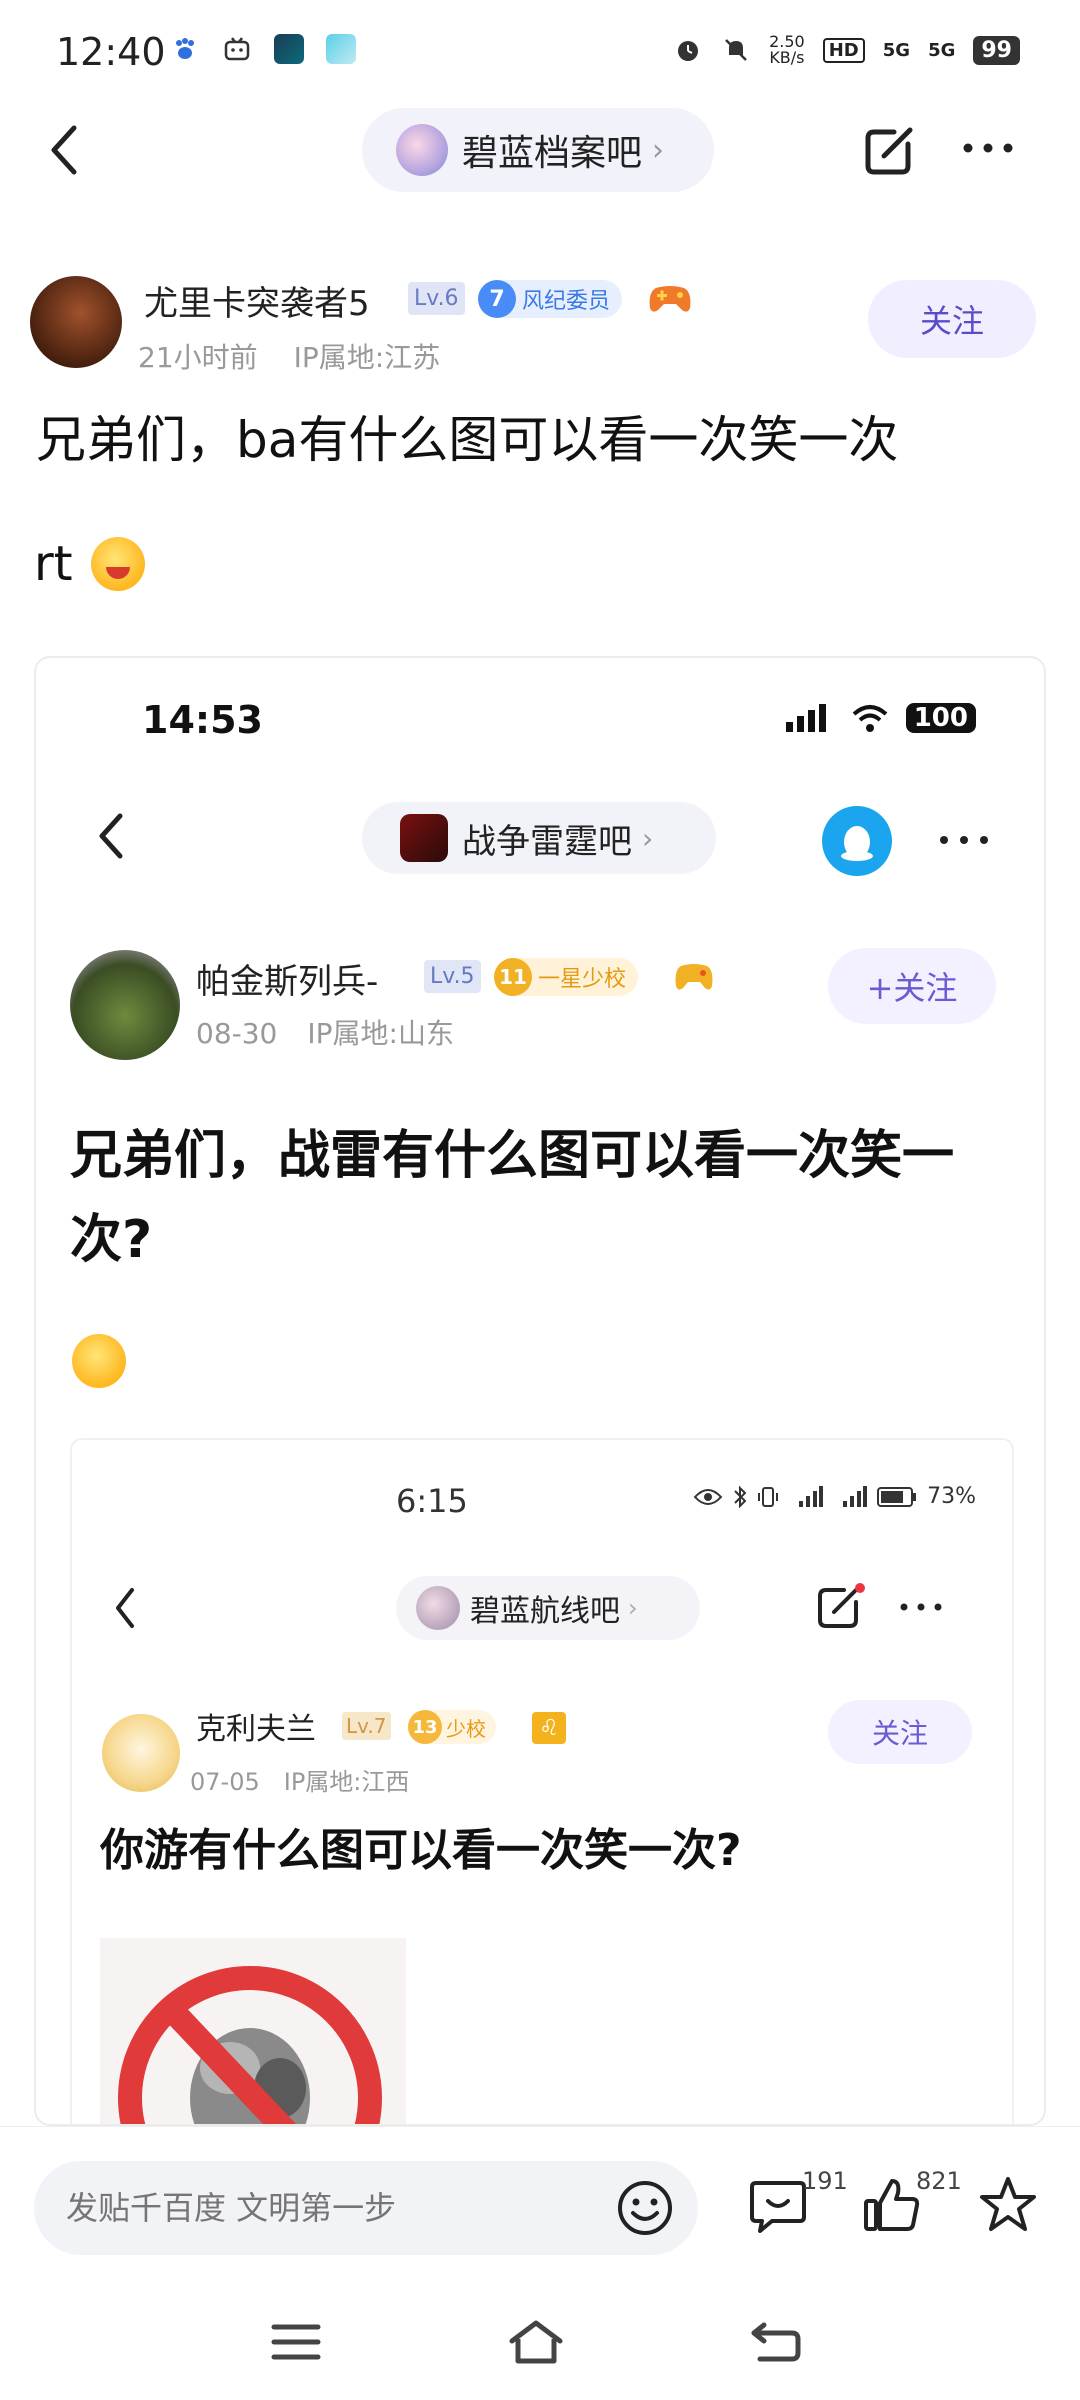 The image size is (1080, 2400). I want to click on image-app-icon, so click(341, 49).